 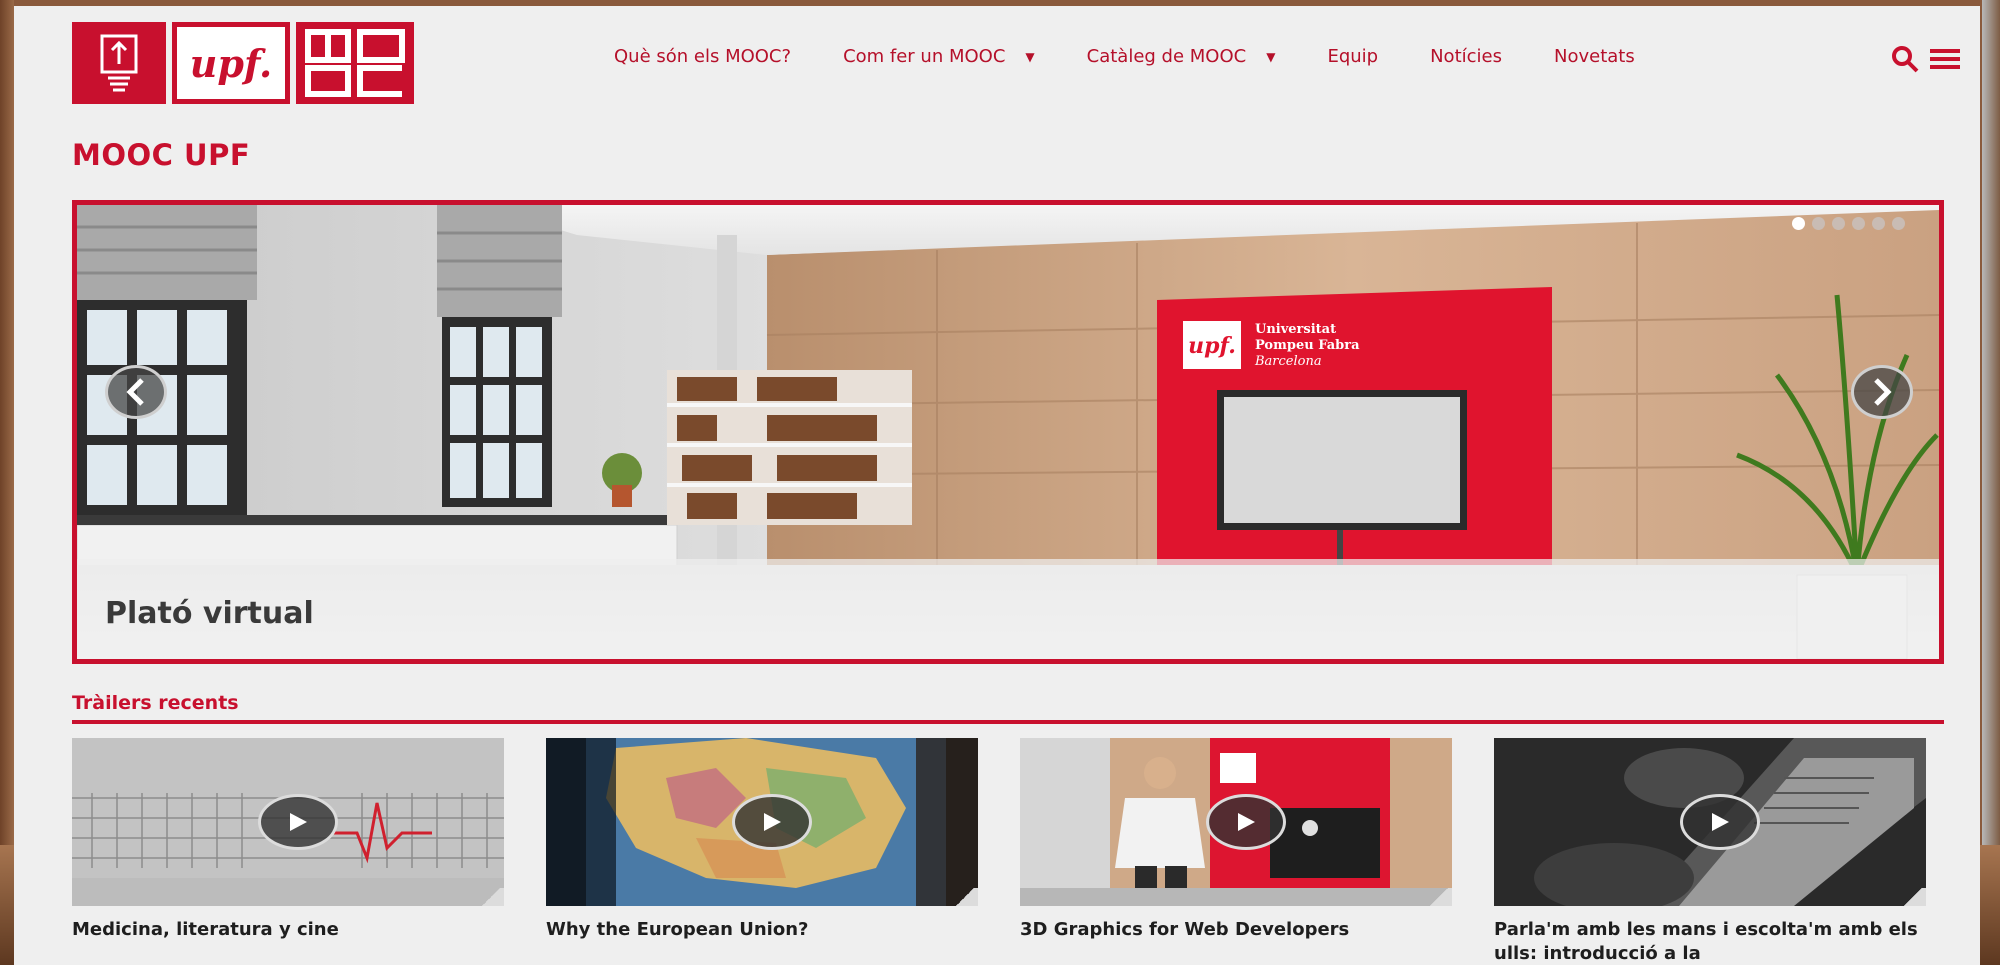 I want to click on search-icon, so click(x=1905, y=61).